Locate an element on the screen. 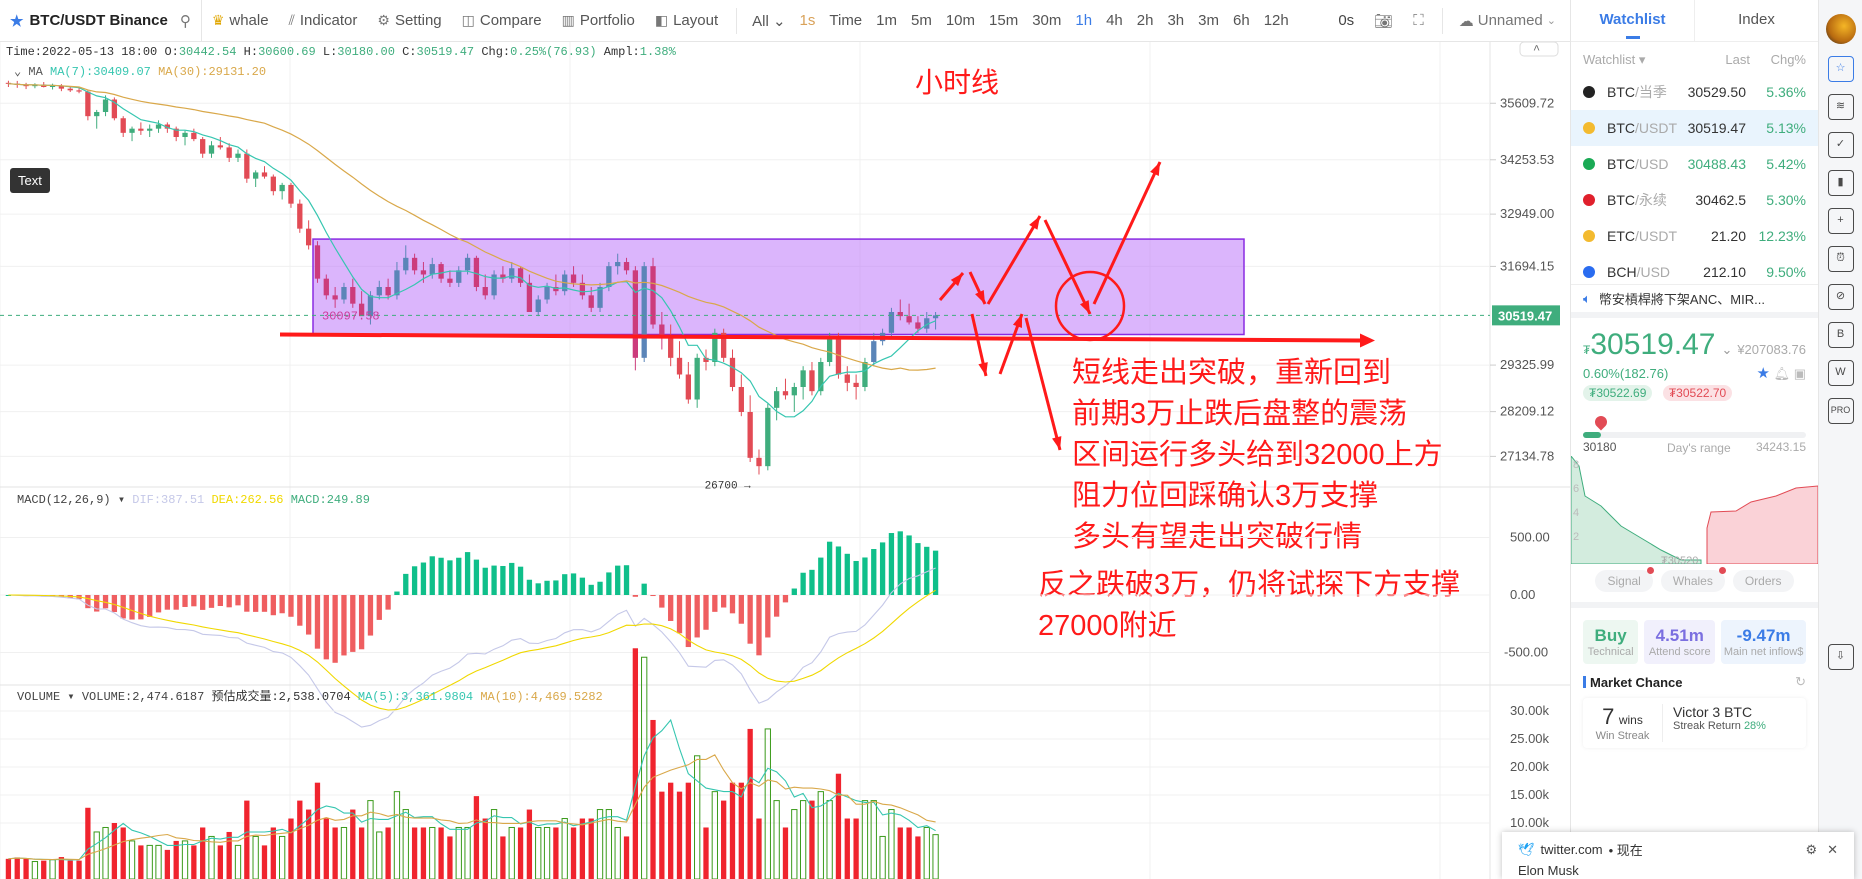 This screenshot has width=1862, height=879. collapse-icon: ^ is located at coordinates (1536, 50).